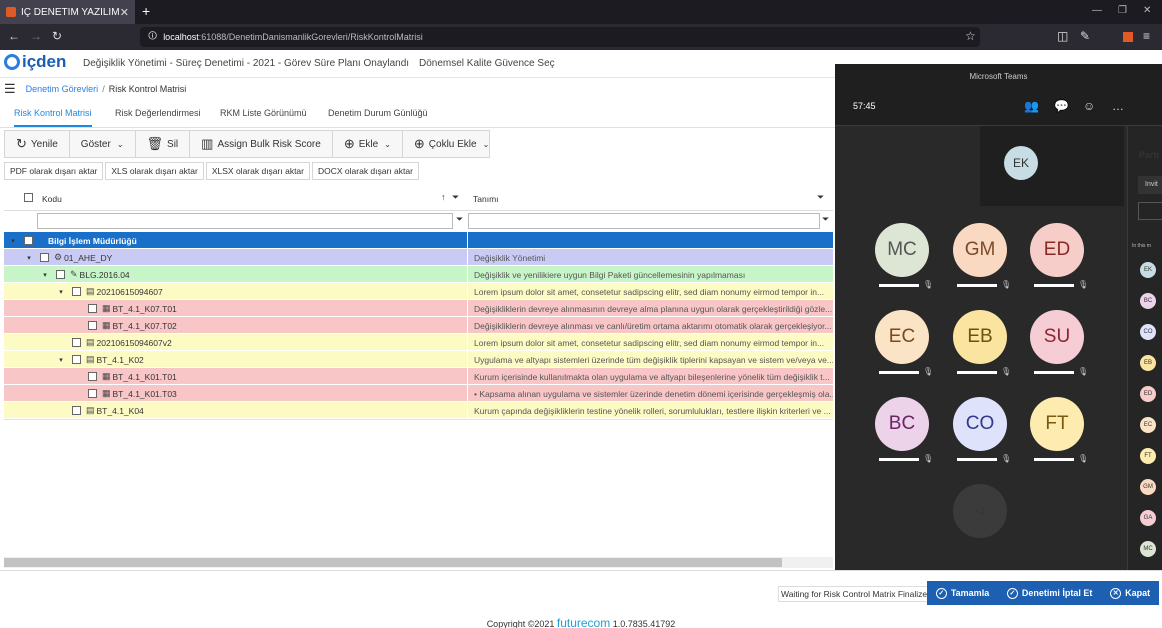 The image size is (1162, 628). I want to click on app-logo: içden, so click(35, 62).